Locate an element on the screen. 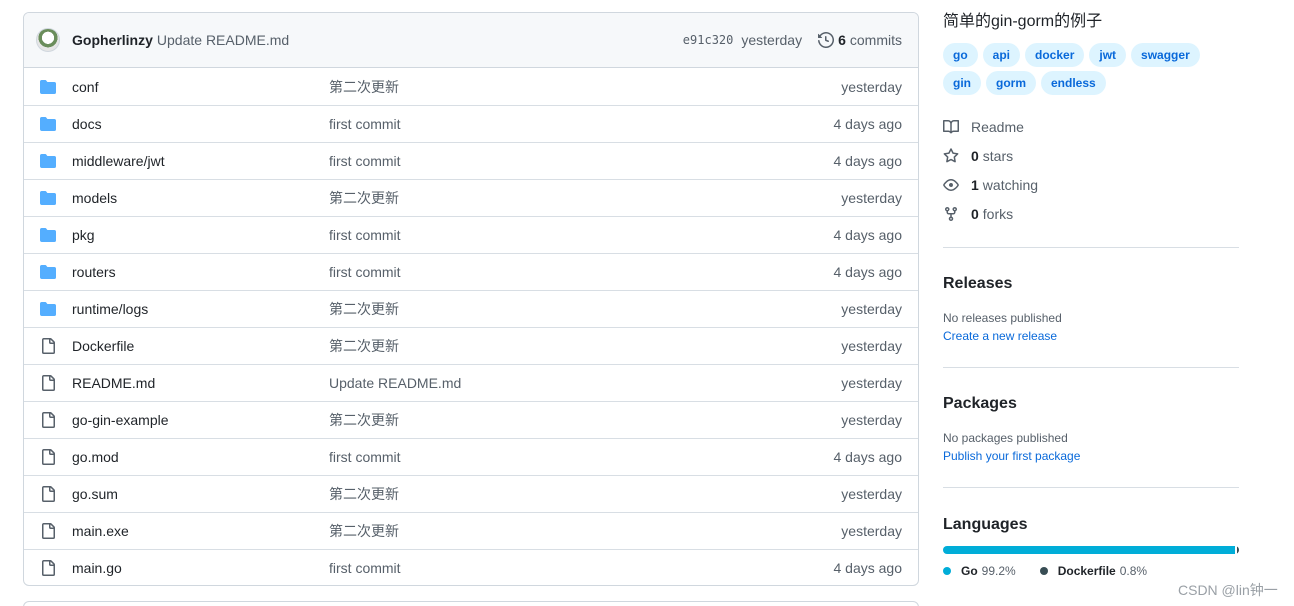  packages-title: Packages is located at coordinates (1091, 404).